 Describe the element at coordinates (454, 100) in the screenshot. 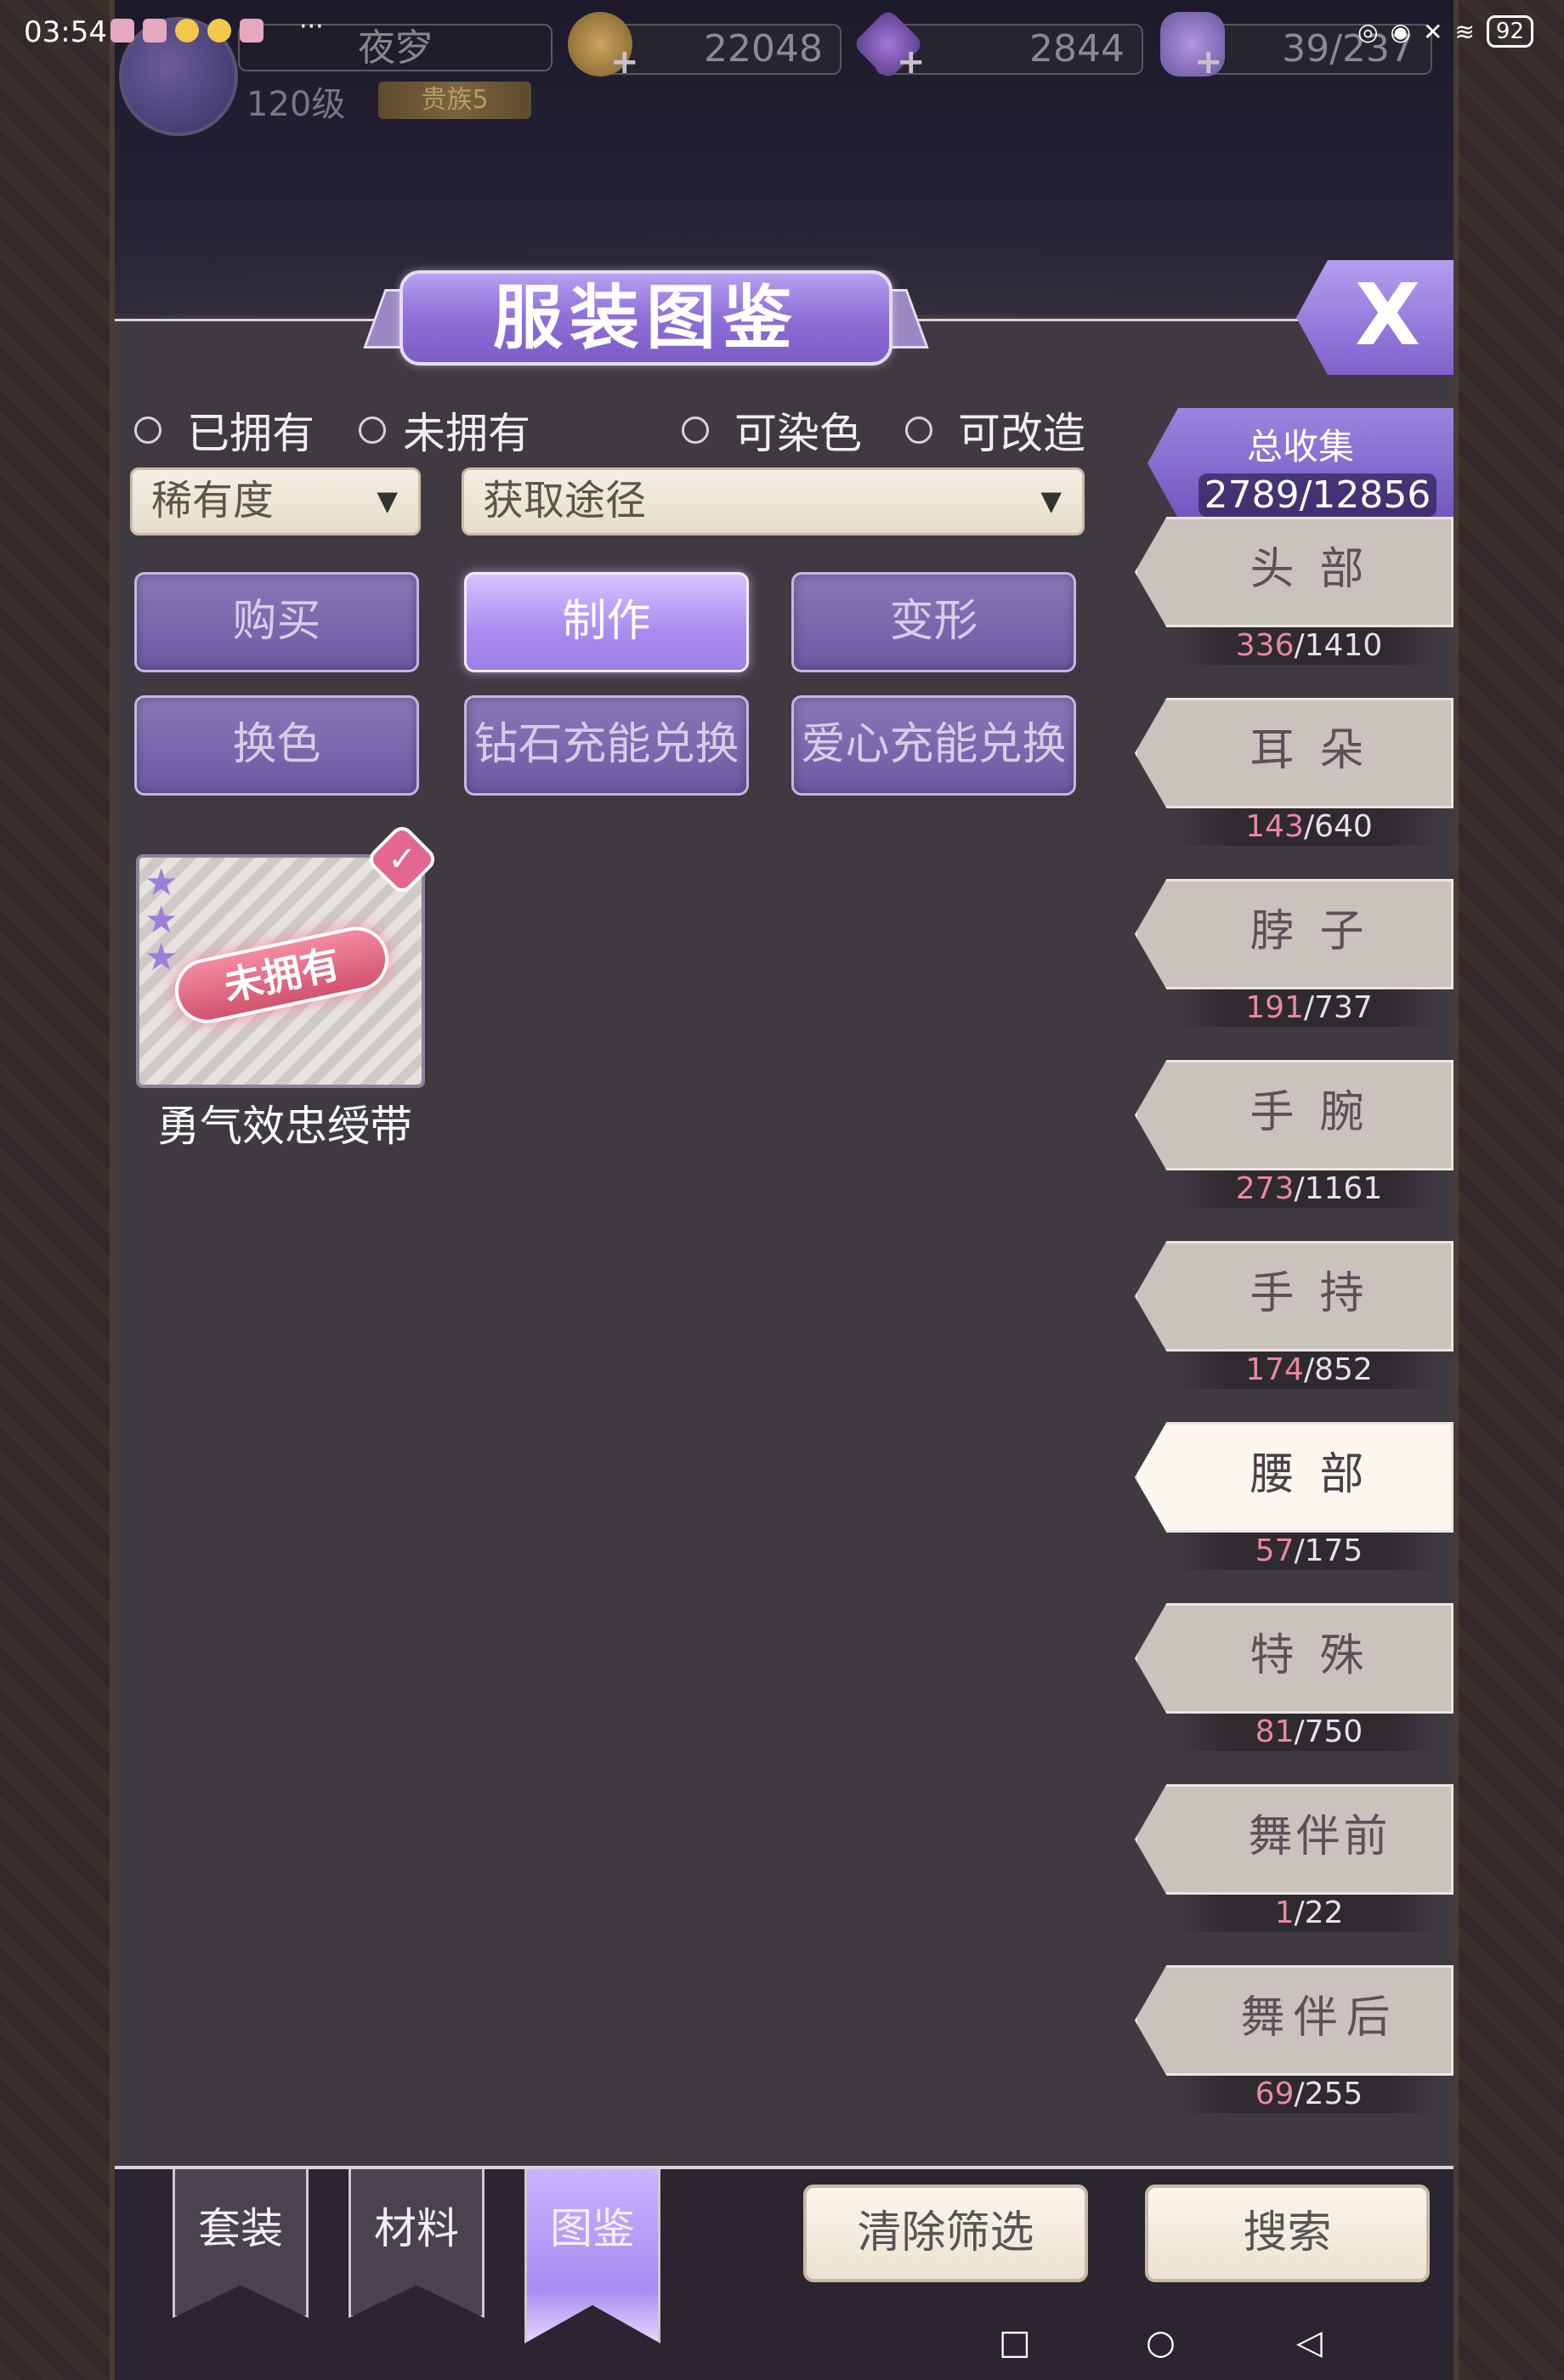

I see `player-rank-badge: 贵族5` at that location.